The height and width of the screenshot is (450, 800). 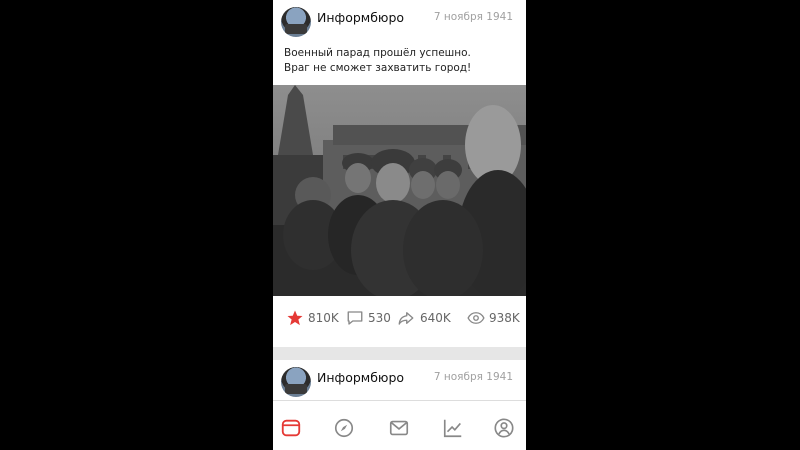 I want to click on mail-icon, so click(x=399, y=428).